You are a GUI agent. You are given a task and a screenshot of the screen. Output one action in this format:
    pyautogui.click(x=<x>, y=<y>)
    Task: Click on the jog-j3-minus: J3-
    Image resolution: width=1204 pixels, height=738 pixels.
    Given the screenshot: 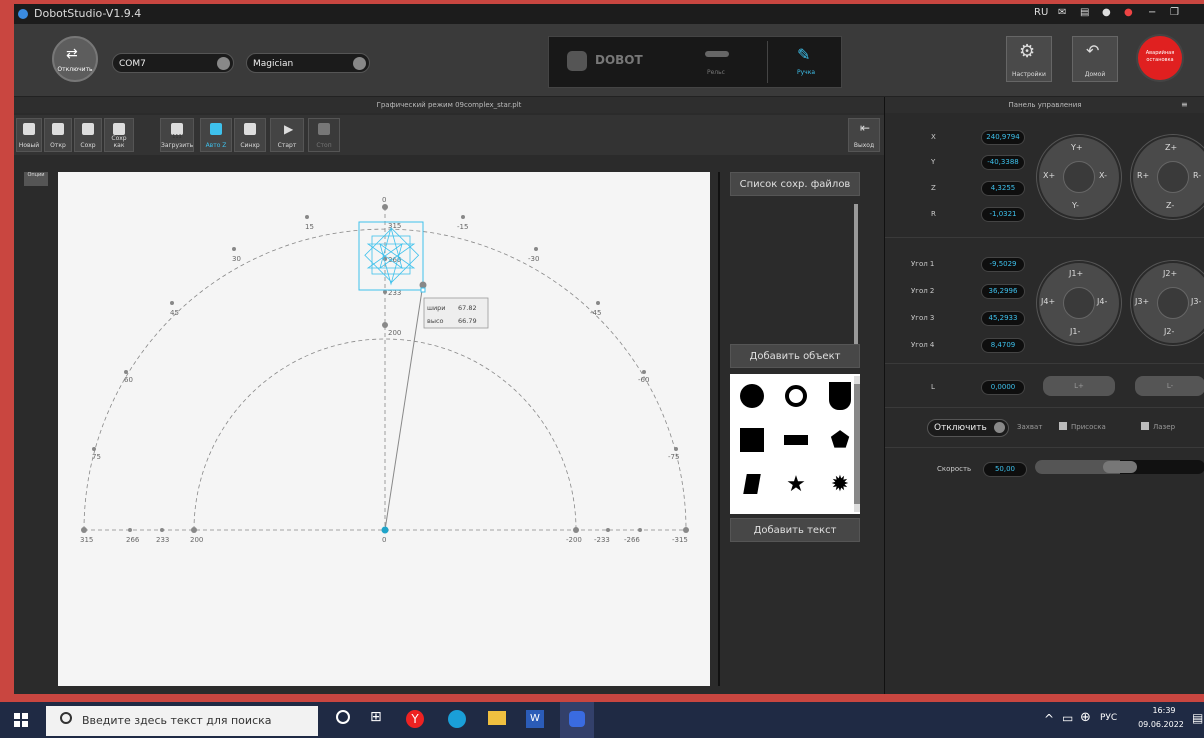 What is the action you would take?
    pyautogui.click(x=1196, y=301)
    